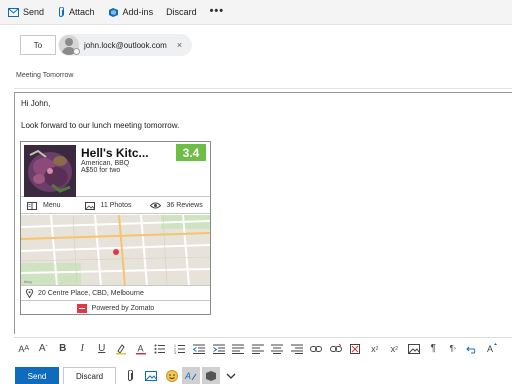 The width and height of the screenshot is (512, 384). I want to click on eye-icon, so click(155, 205).